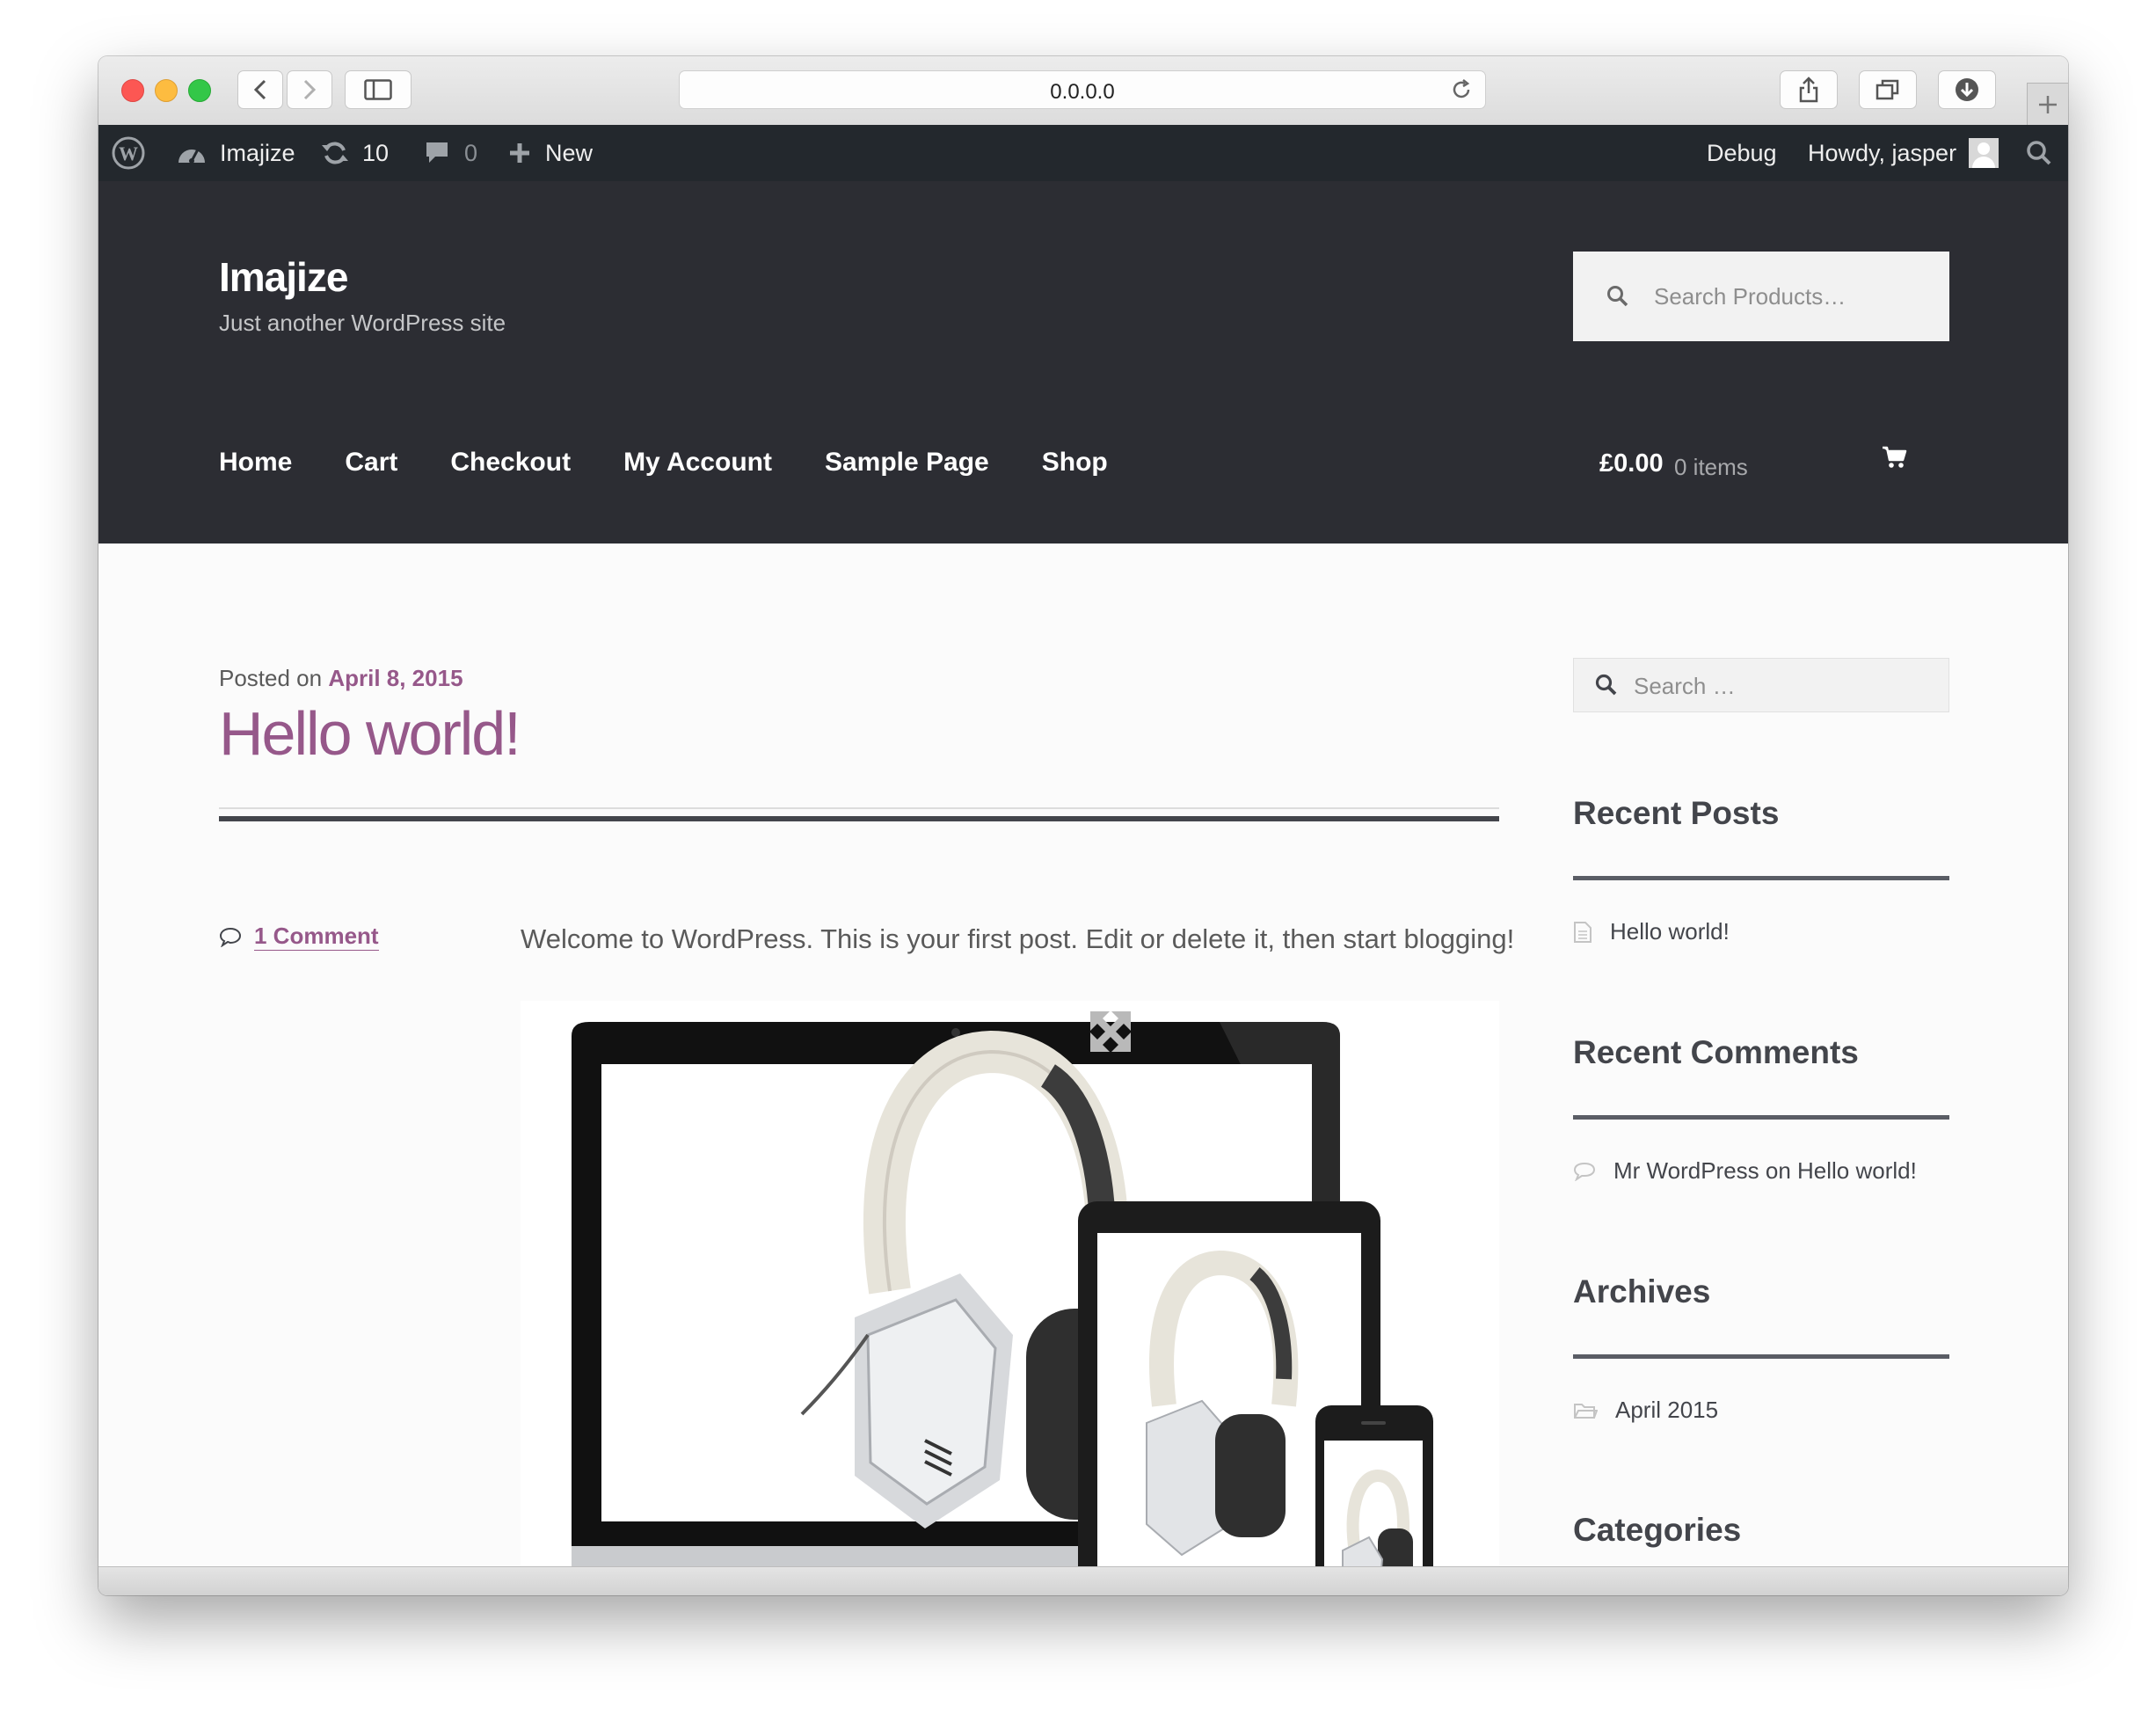 Image resolution: width=2156 pixels, height=1729 pixels. I want to click on browser-toolbar: 0.0.0.0, so click(1083, 91).